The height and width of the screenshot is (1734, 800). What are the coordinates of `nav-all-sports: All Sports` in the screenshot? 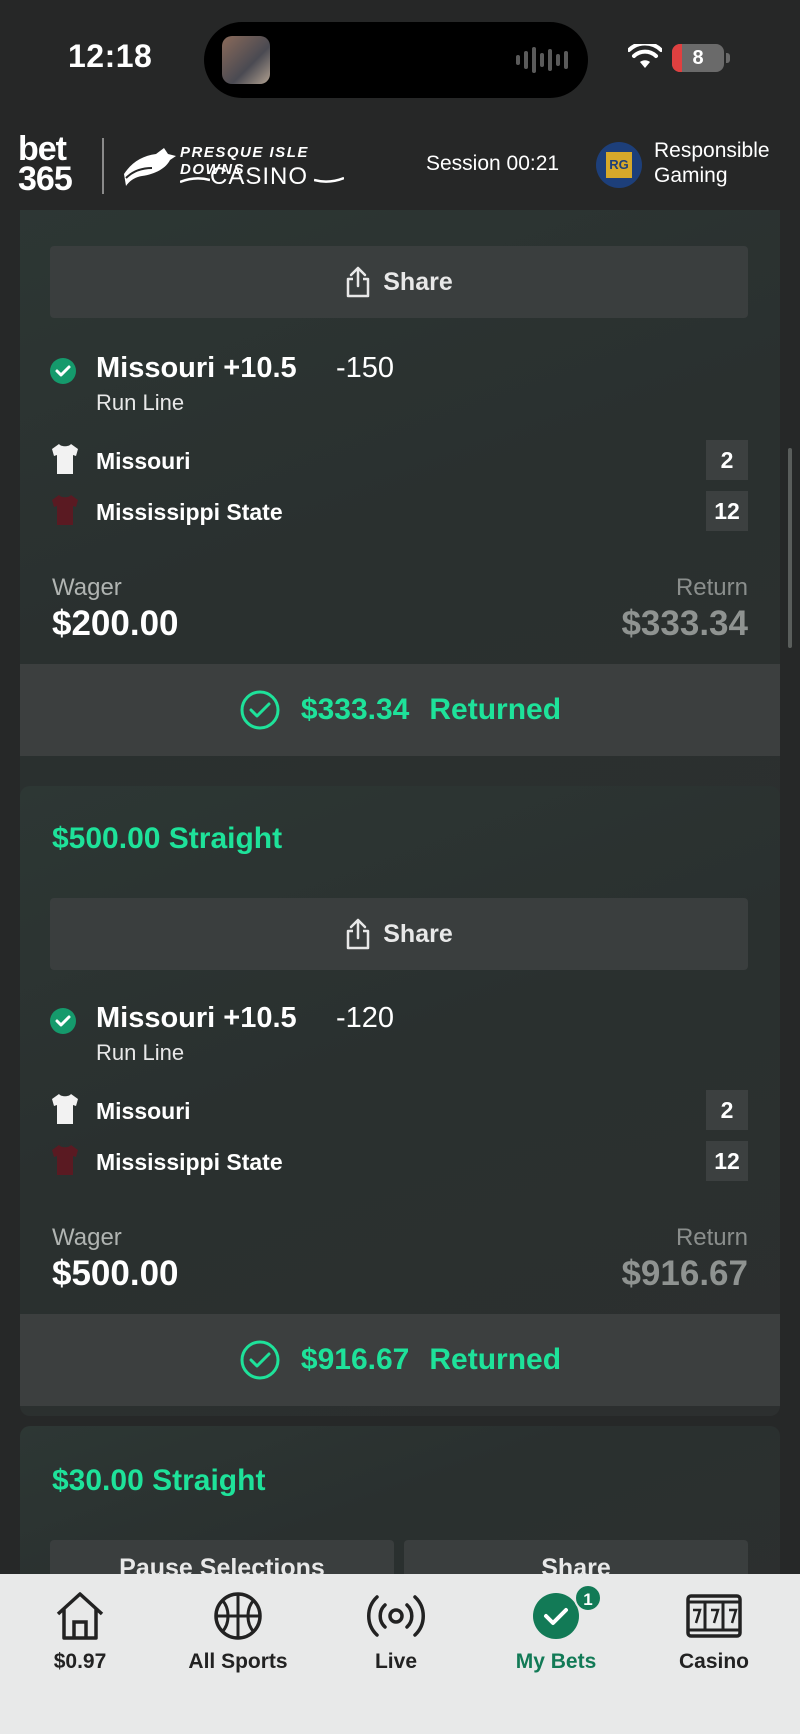 It's located at (238, 1636).